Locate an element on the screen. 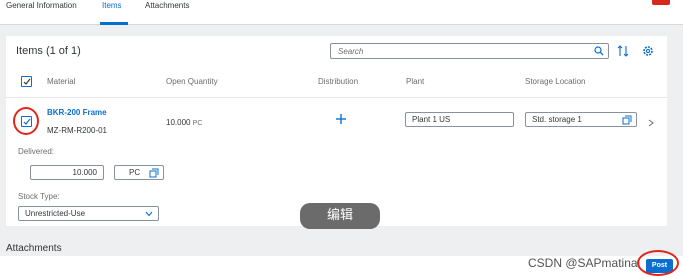 The width and height of the screenshot is (683, 278). open-quantity: 10.000 PC is located at coordinates (184, 122).